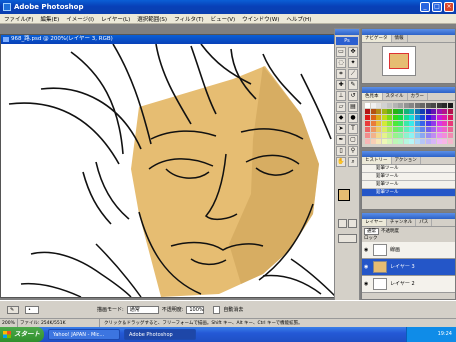 The image size is (456, 342). I want to click on marquee-tool-icon: ▭, so click(341, 52).